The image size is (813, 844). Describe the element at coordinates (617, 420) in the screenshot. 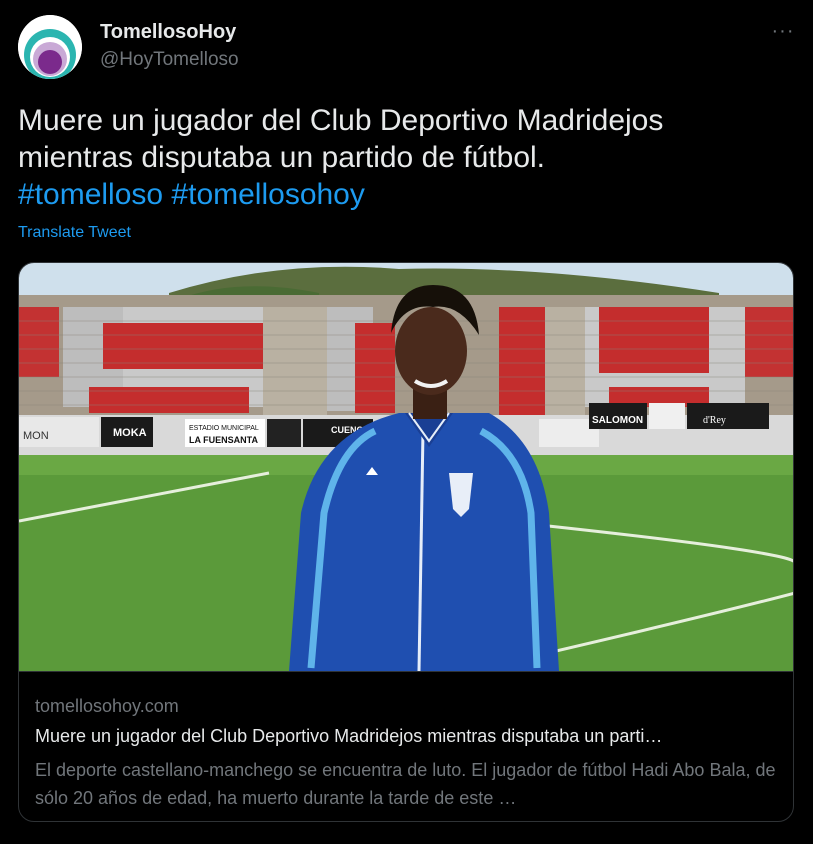

I see `ad-salomon: SALOMON` at that location.